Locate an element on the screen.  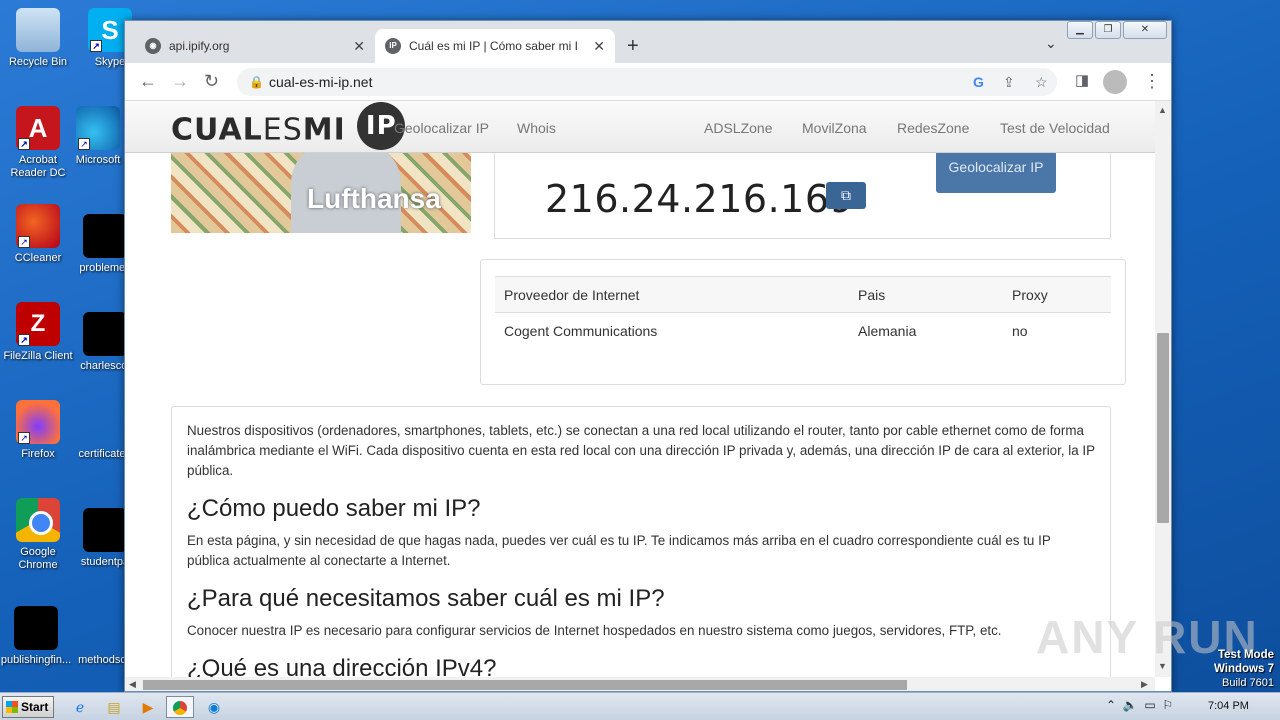
side-panel-icon: ◨ is located at coordinates (1082, 81).